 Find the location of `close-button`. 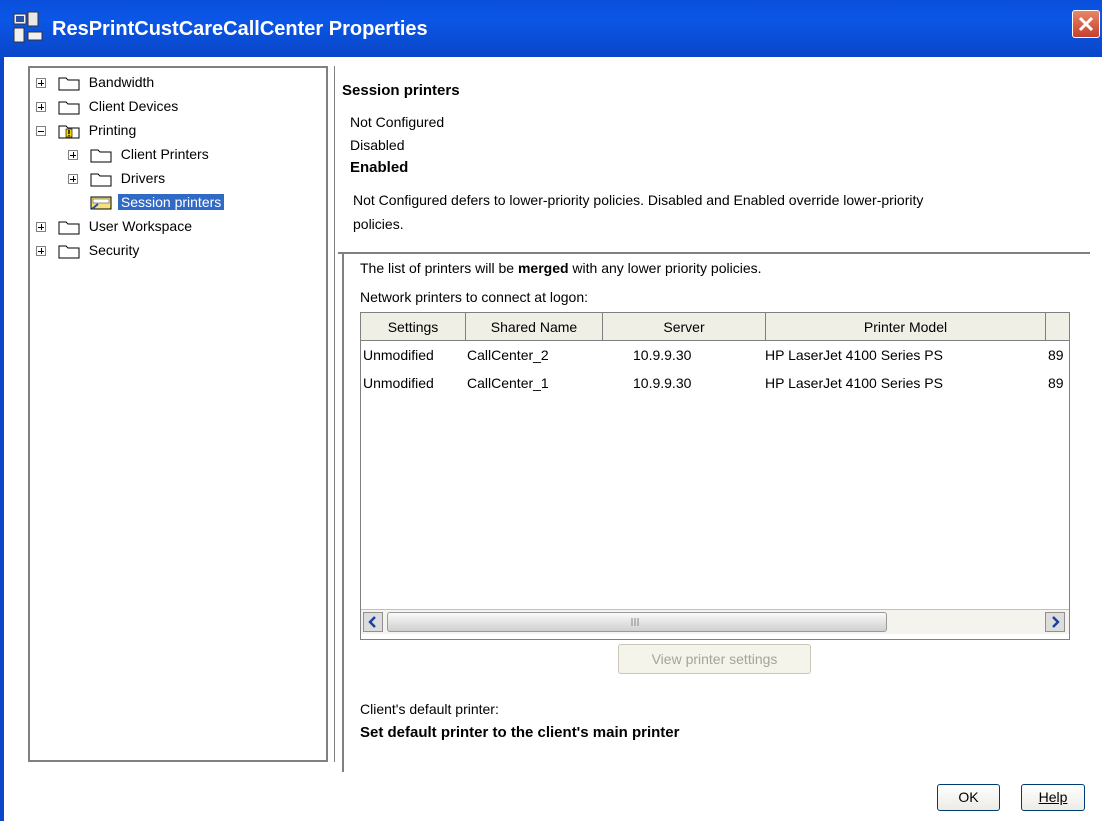

close-button is located at coordinates (1086, 24).